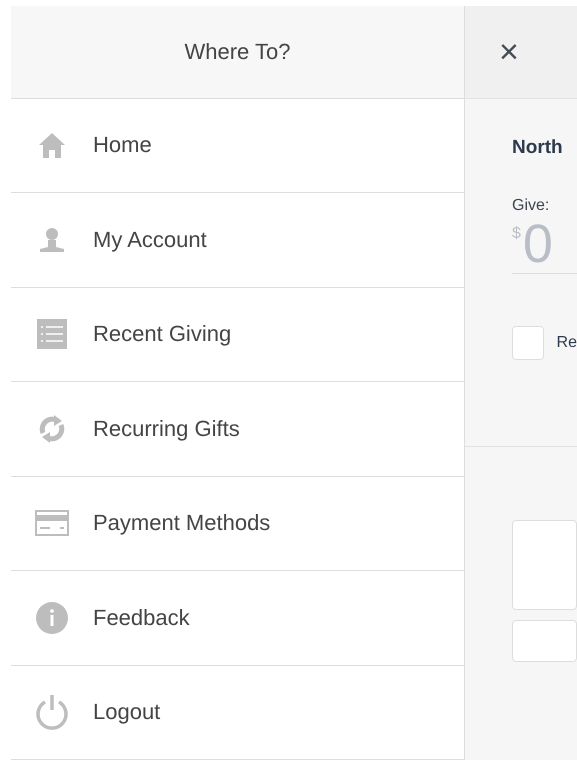 This screenshot has width=577, height=760. What do you see at coordinates (52, 428) in the screenshot?
I see `refresh-icon` at bounding box center [52, 428].